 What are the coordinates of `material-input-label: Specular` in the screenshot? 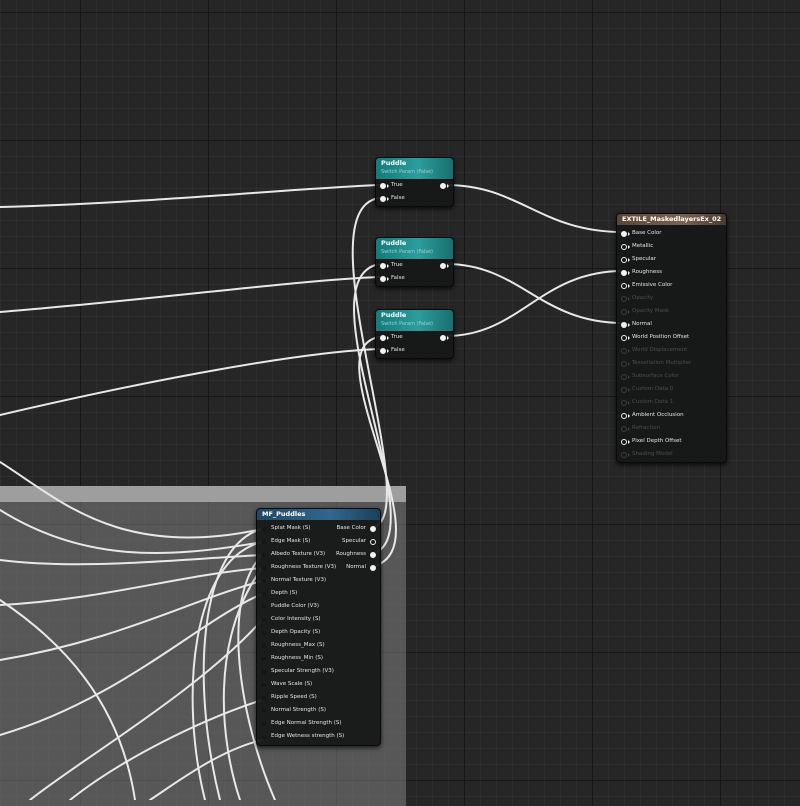 It's located at (644, 259).